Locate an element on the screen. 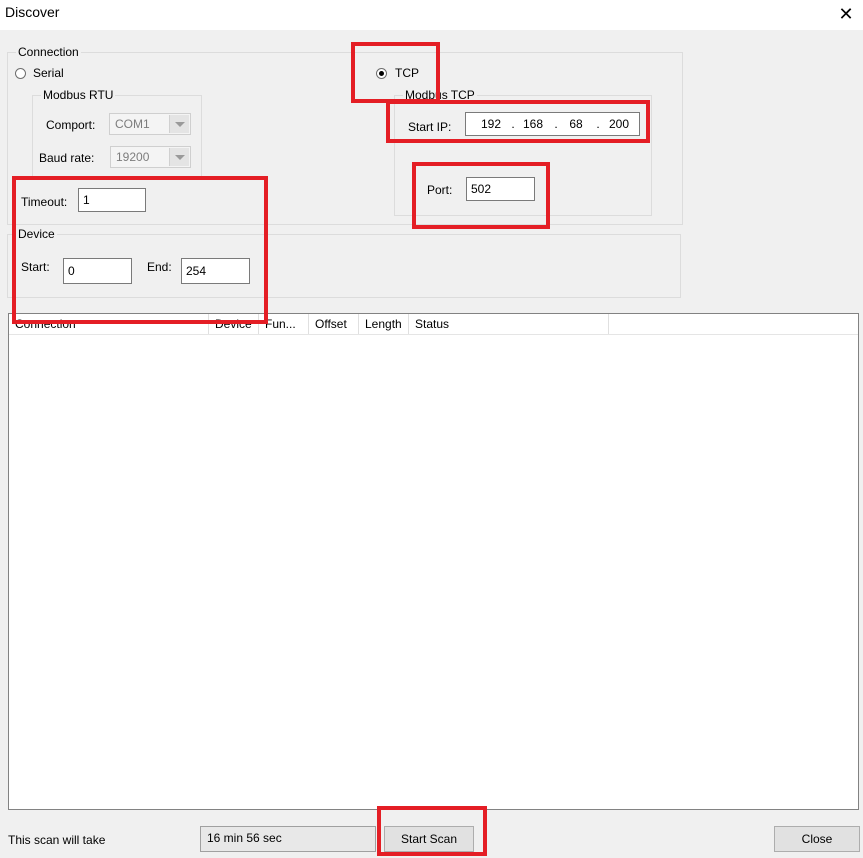 The width and height of the screenshot is (863, 858). close-icon: ✕ is located at coordinates (846, 15).